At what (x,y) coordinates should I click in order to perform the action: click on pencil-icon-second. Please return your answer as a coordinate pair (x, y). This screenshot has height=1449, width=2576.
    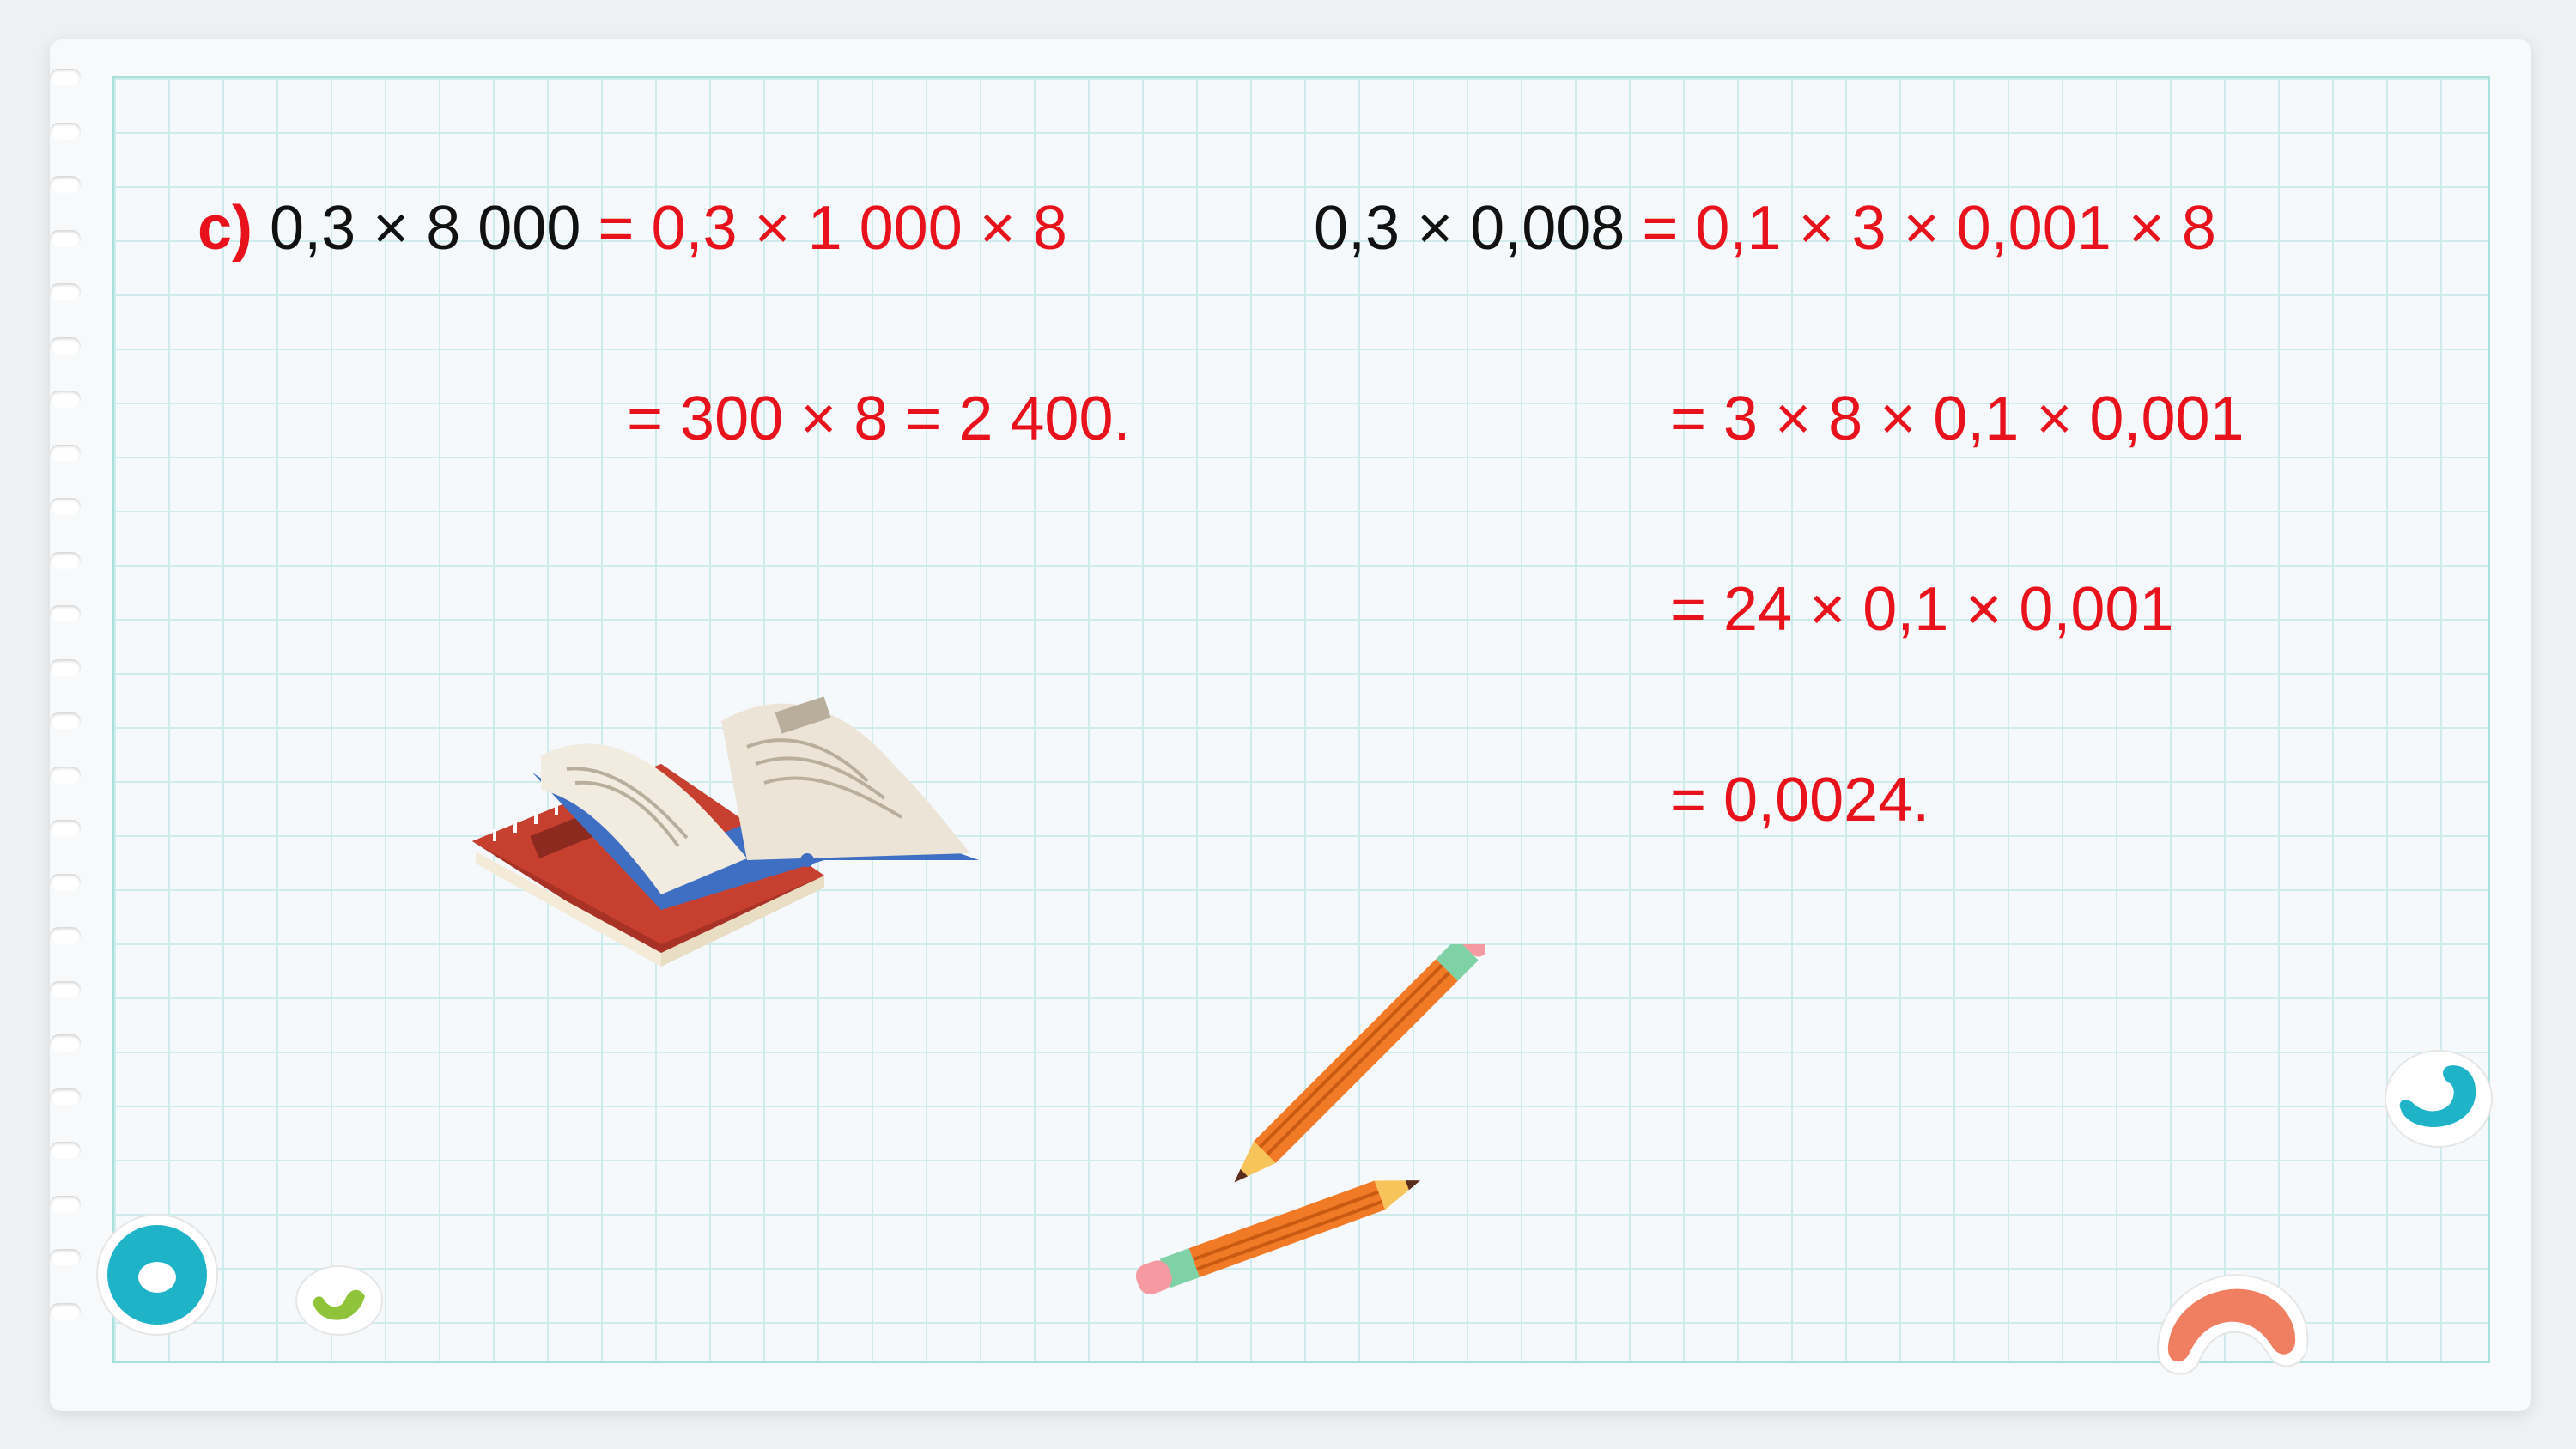
    Looking at the image, I should click on (1277, 1237).